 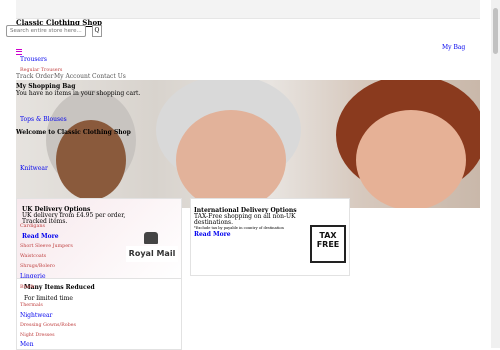 What do you see at coordinates (152, 254) in the screenshot?
I see `royal-mail-label: Royal Mail` at bounding box center [152, 254].